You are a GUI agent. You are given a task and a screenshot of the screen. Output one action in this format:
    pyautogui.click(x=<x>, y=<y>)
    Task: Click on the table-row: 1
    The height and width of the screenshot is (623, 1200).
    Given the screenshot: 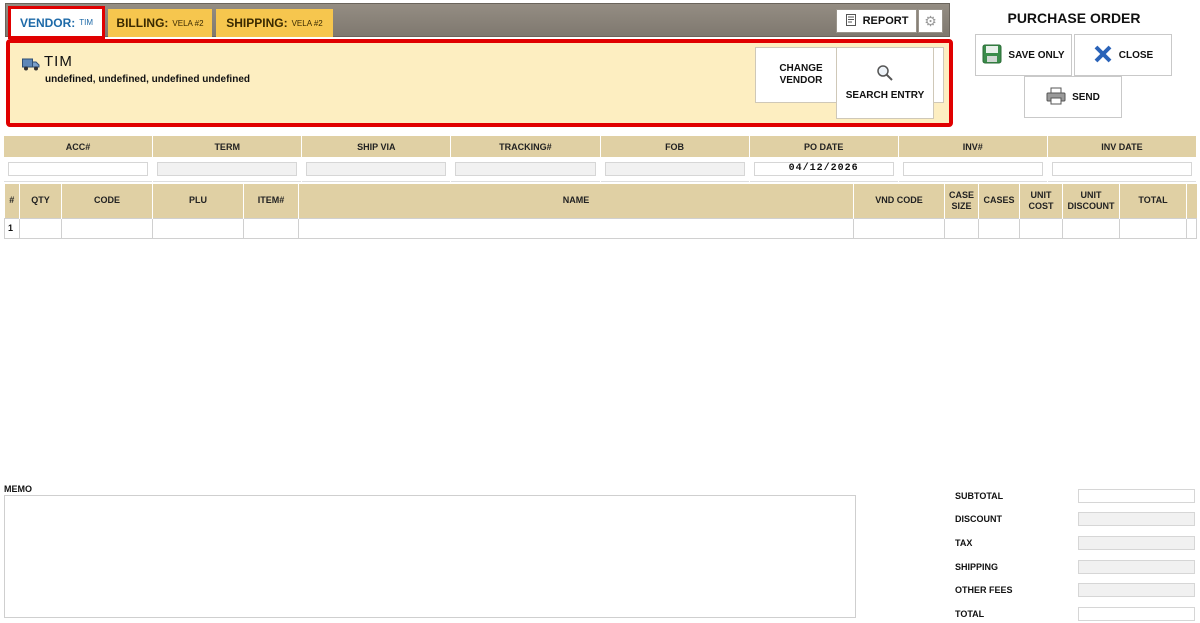 What is the action you would take?
    pyautogui.click(x=600, y=228)
    